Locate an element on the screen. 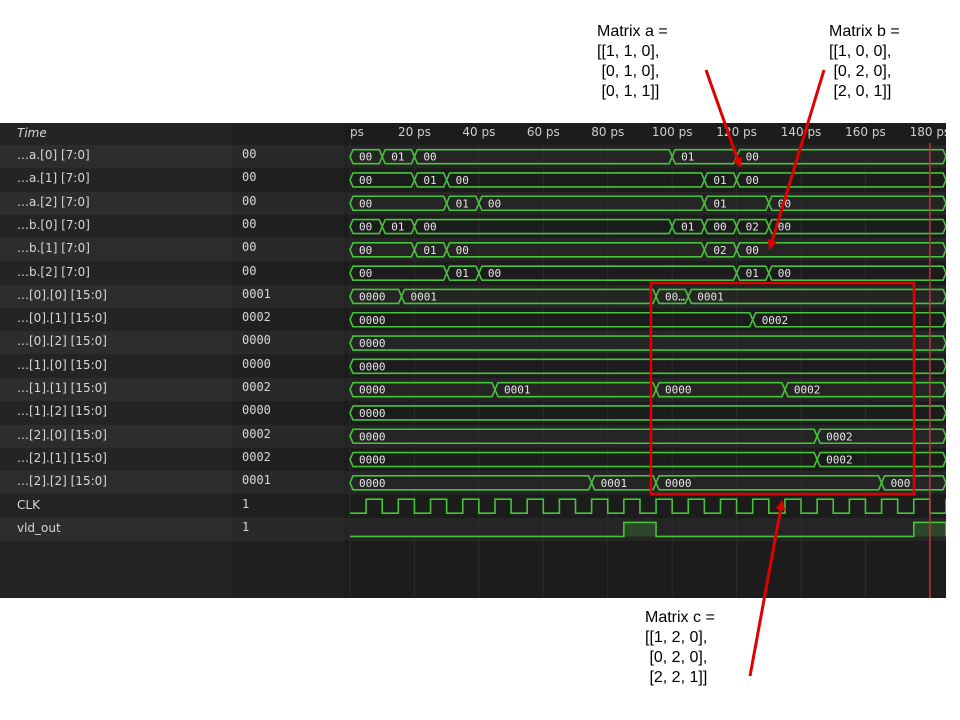 The image size is (960, 720). time-tick-label: 80 ps is located at coordinates (607, 132).